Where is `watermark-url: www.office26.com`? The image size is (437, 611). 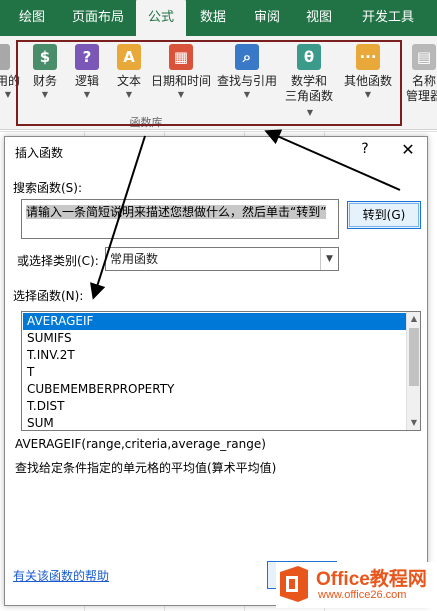 watermark-url: www.office26.com is located at coordinates (362, 595).